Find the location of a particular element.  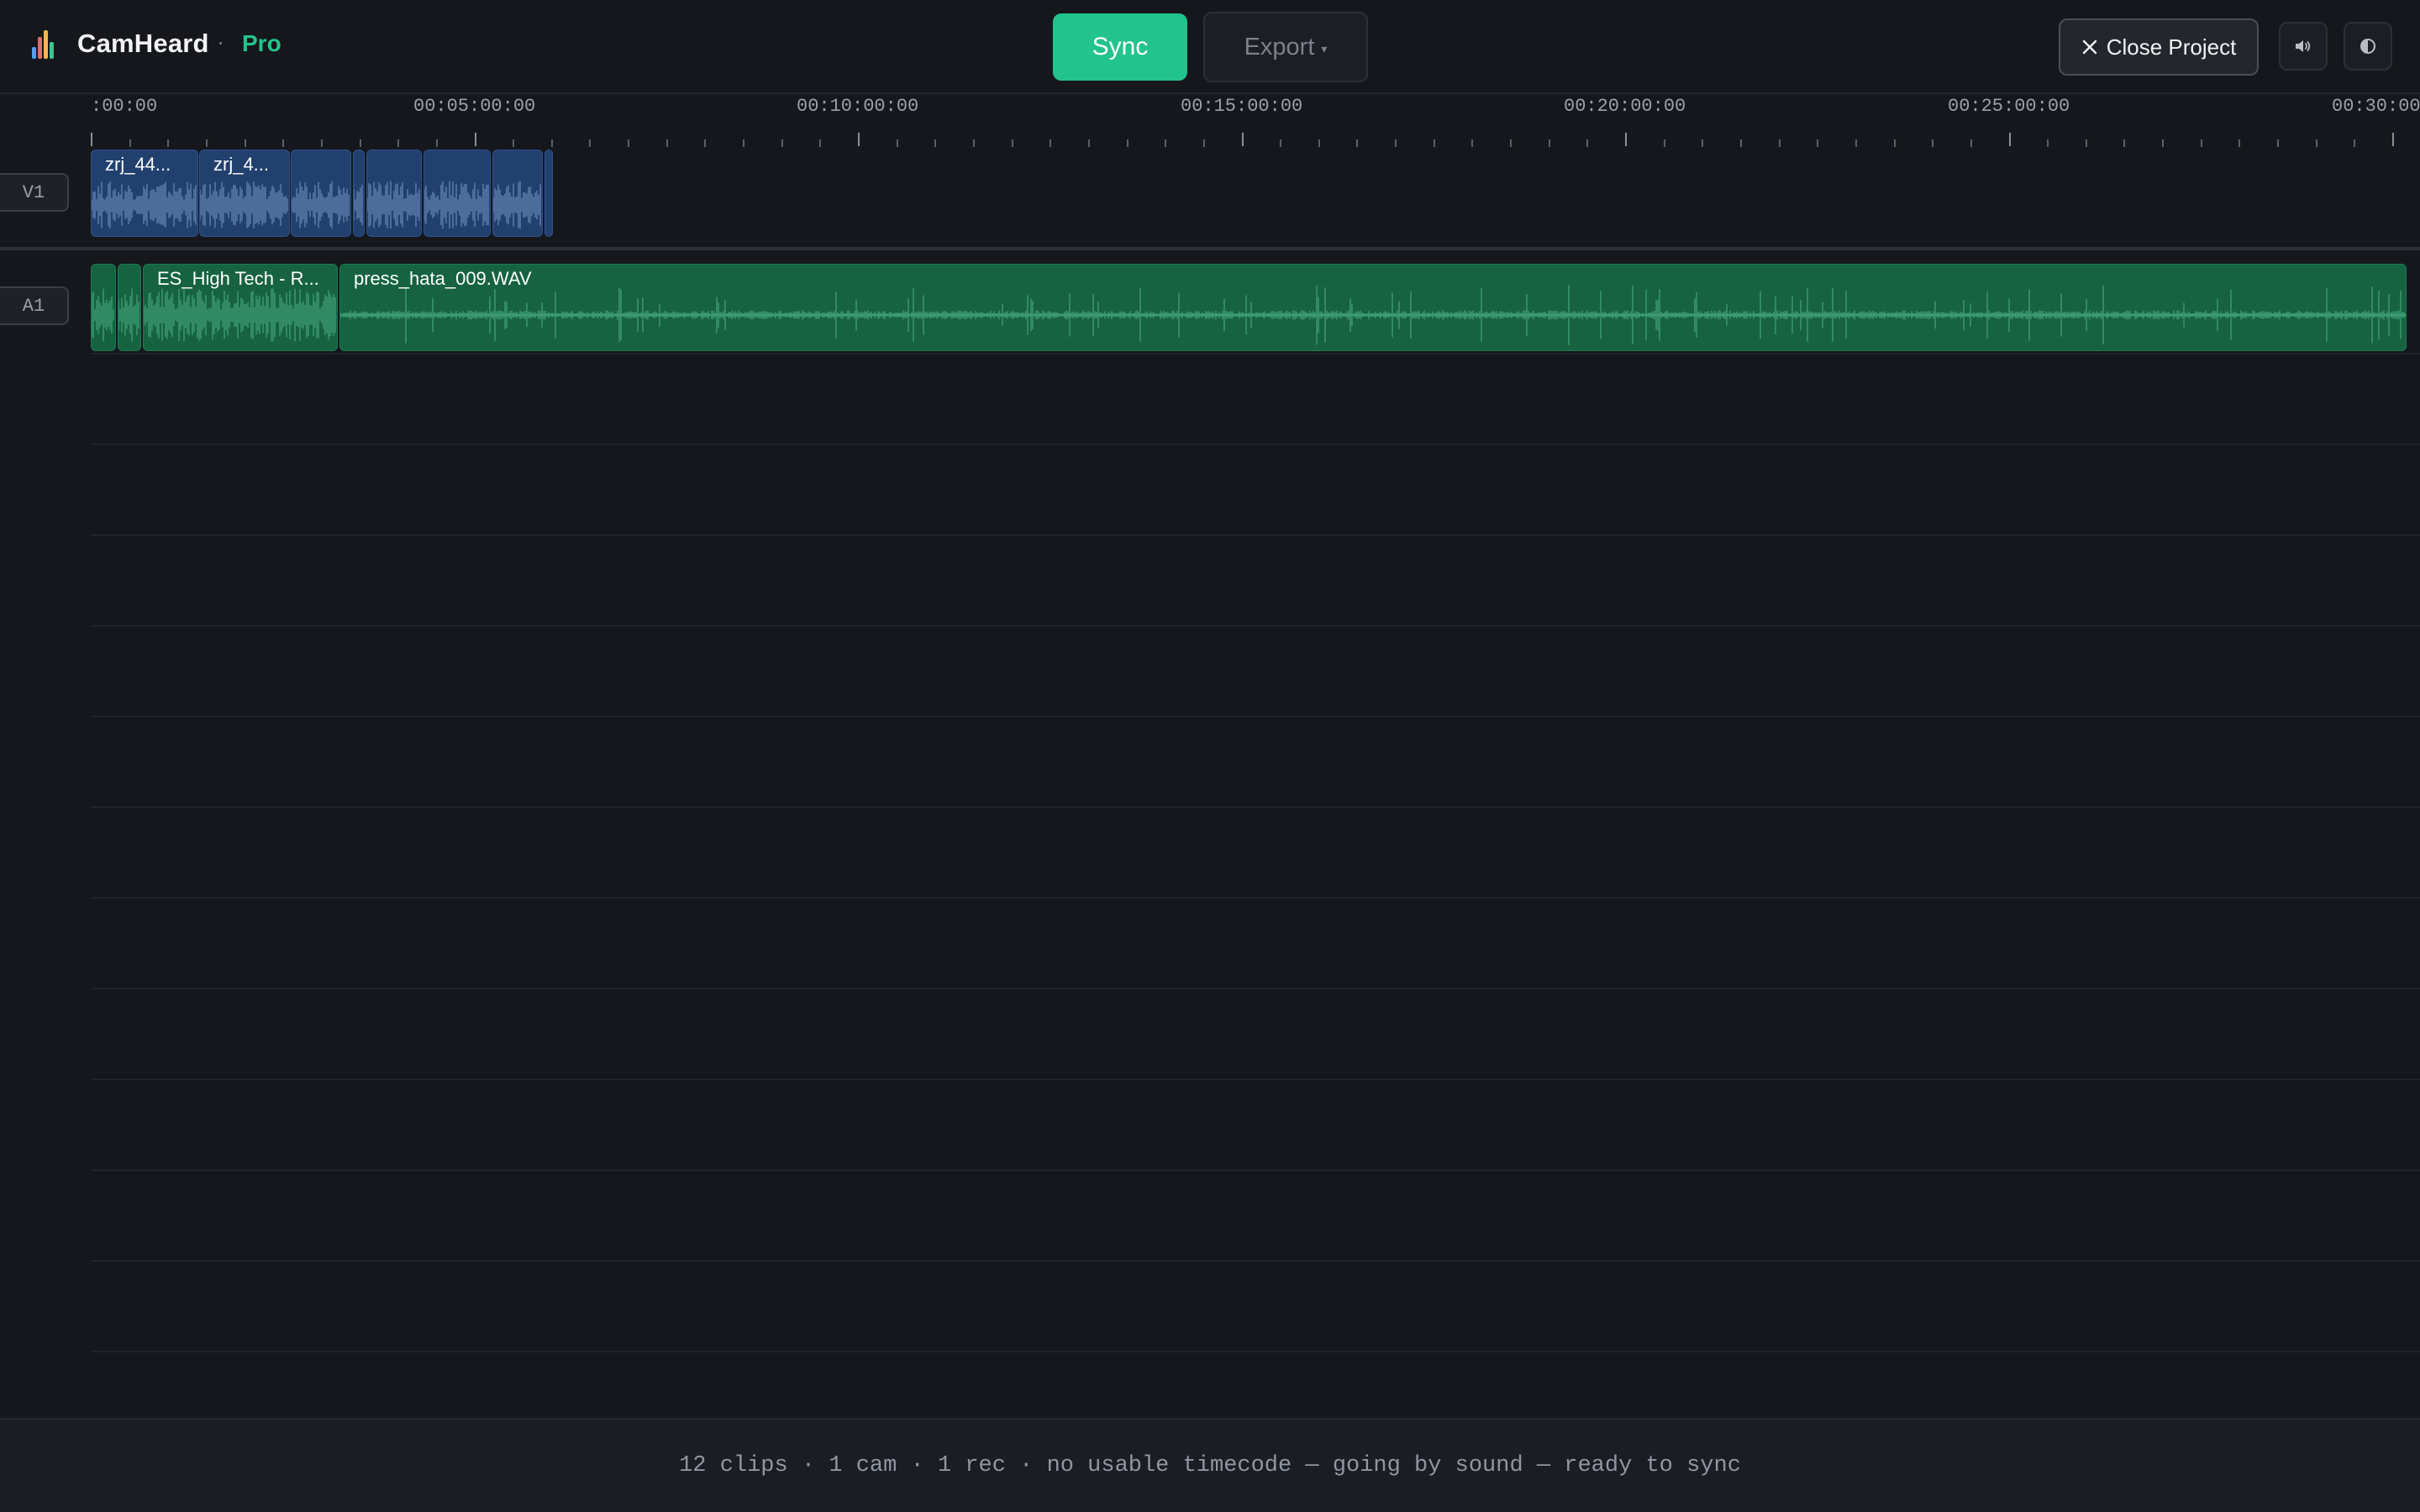

plan-badge: Pro is located at coordinates (261, 43).